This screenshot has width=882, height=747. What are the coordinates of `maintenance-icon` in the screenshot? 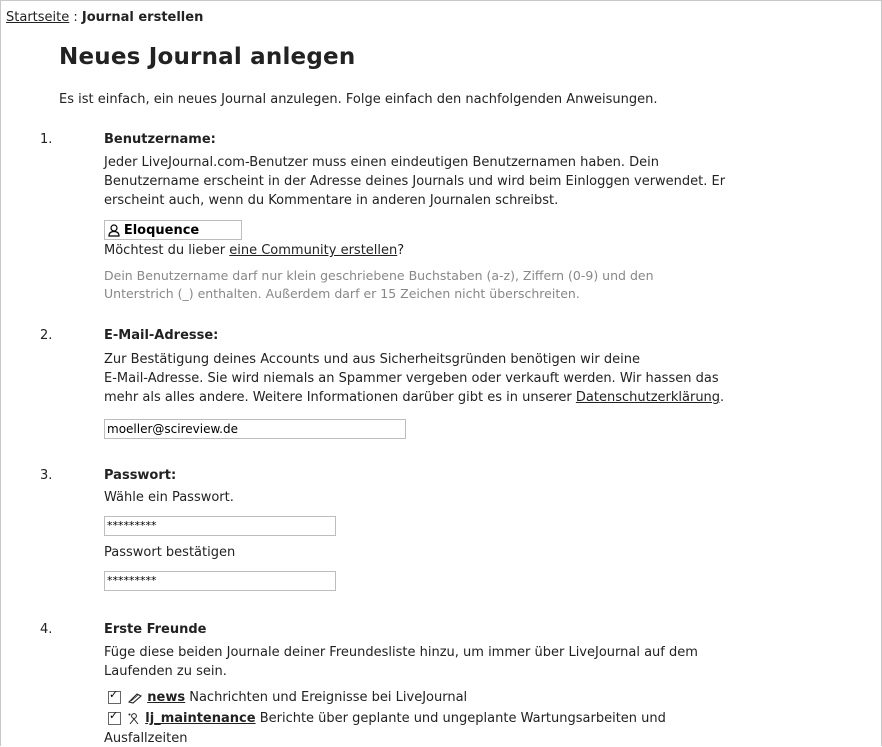 It's located at (136, 718).